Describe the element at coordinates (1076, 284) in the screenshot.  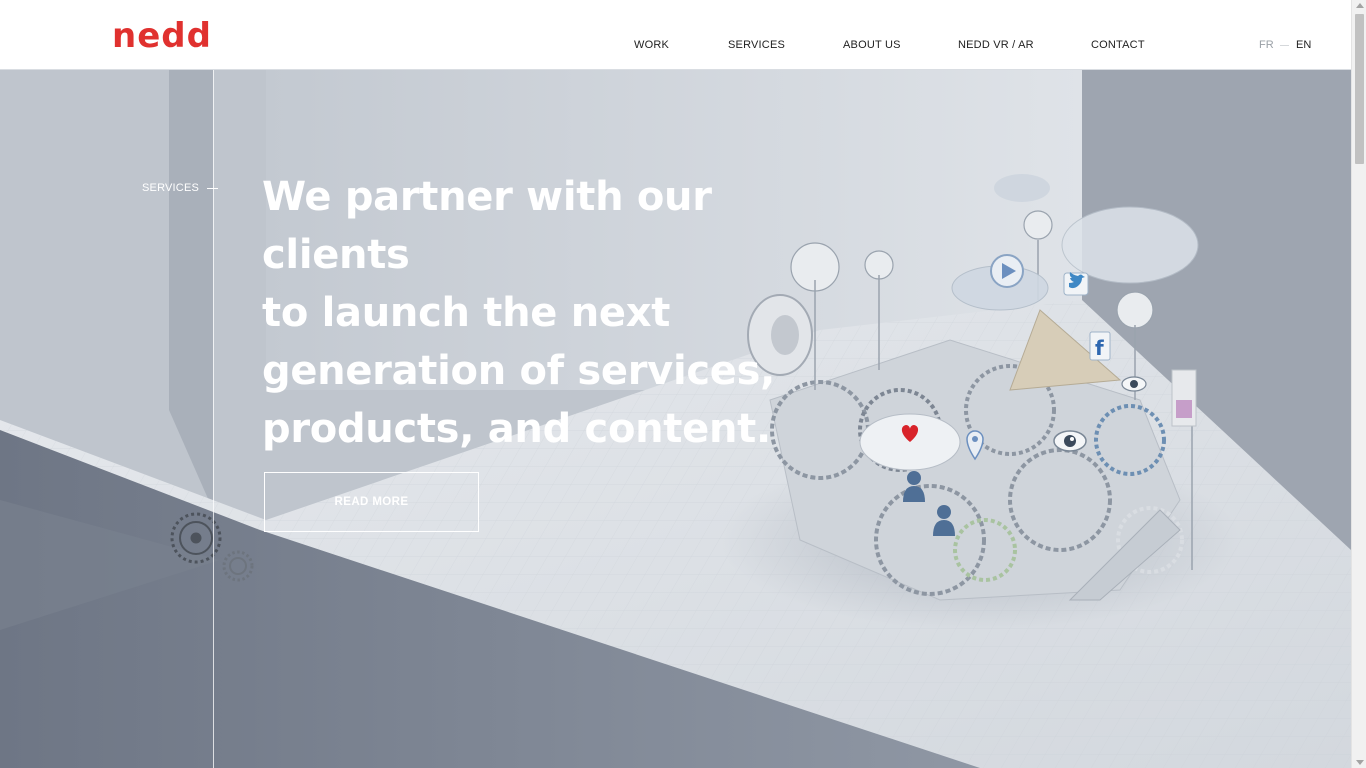
I see `twitter-icon` at that location.